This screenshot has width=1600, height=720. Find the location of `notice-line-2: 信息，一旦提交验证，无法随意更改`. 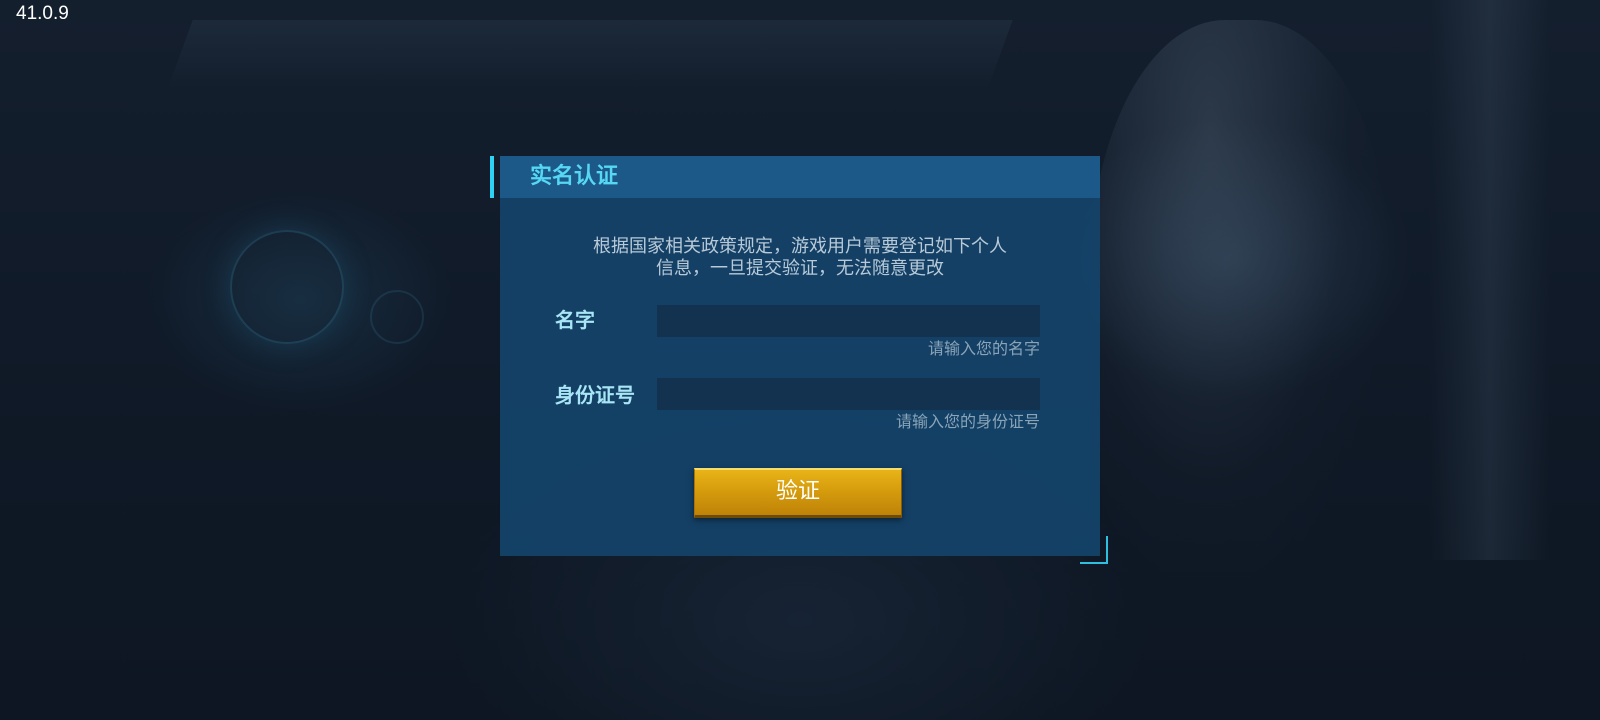

notice-line-2: 信息，一旦提交验证，无法随意更改 is located at coordinates (800, 268).